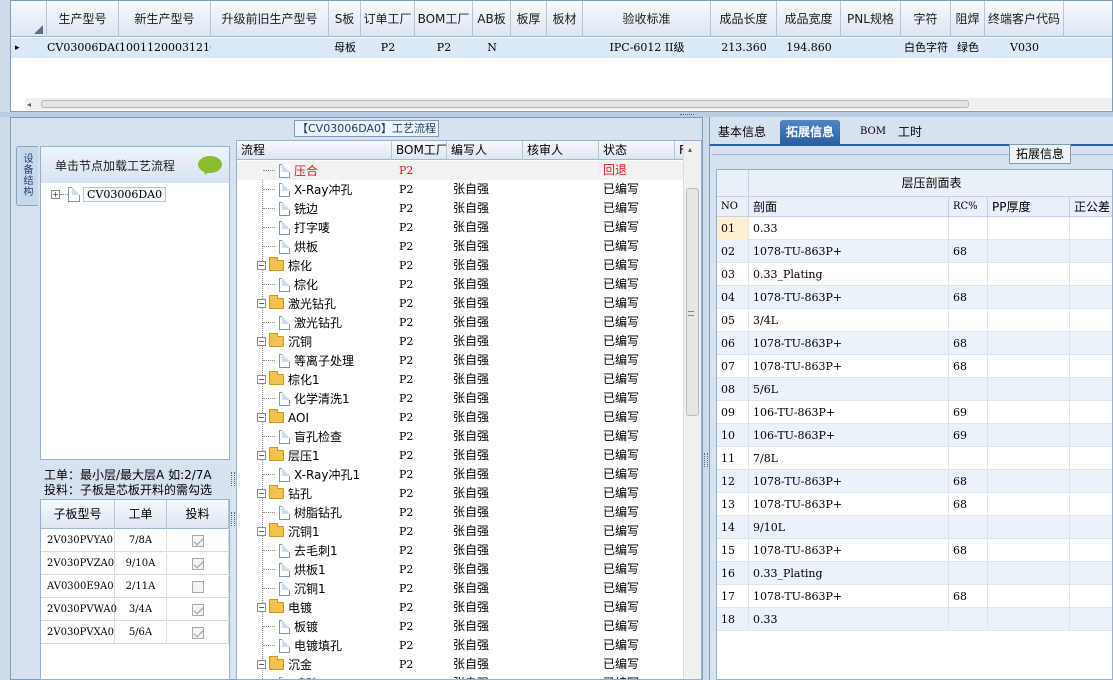 The width and height of the screenshot is (1113, 680). What do you see at coordinates (733, 458) in the screenshot?
I see `stack-no: 11` at bounding box center [733, 458].